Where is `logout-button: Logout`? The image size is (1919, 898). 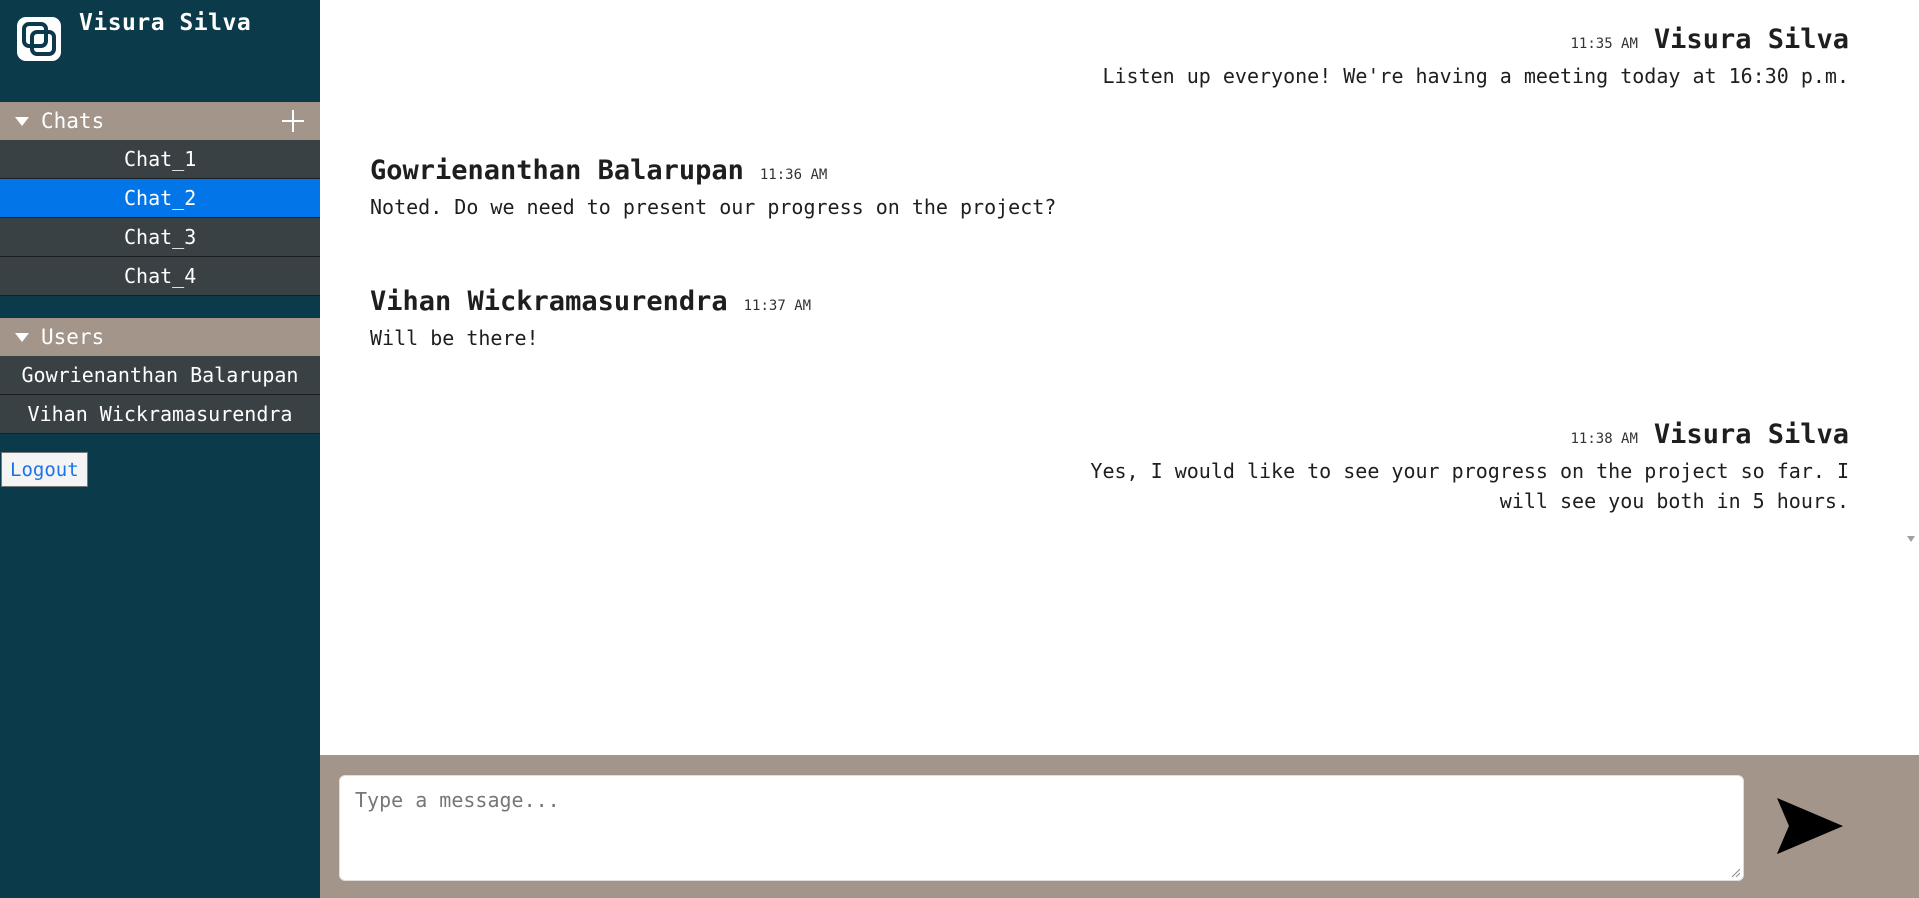
logout-button: Logout is located at coordinates (44, 469).